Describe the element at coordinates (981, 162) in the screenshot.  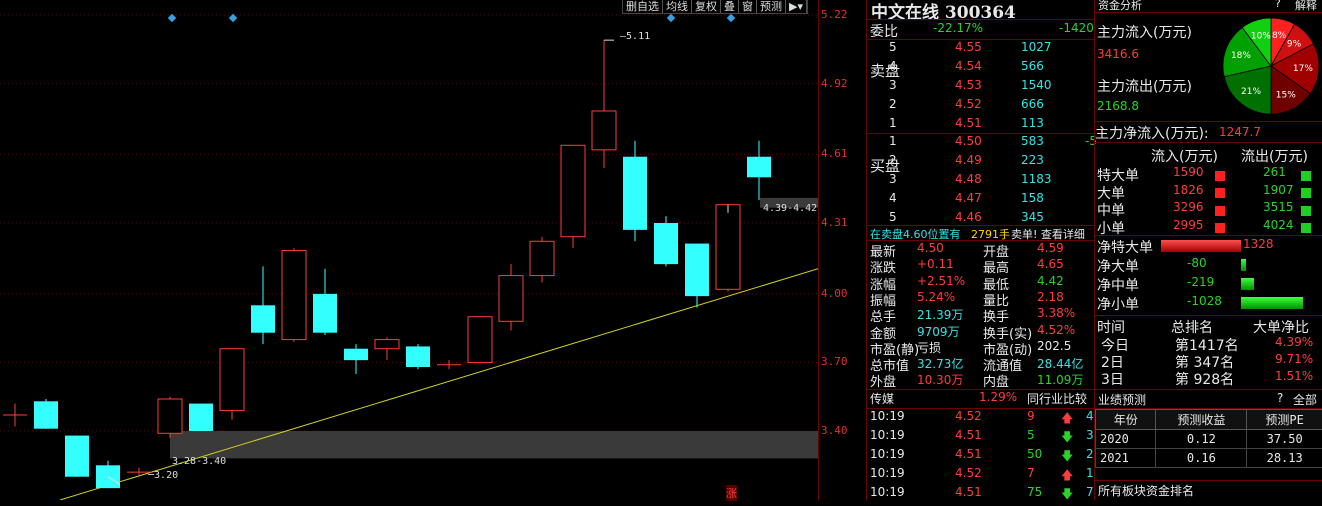
I see `buy-level-row: 2 4.49 223` at that location.